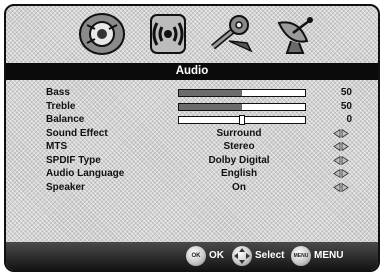 This screenshot has width=386, height=276. What do you see at coordinates (192, 134) in the screenshot?
I see `setting-row-sound-effect: Sound Effect Surround` at bounding box center [192, 134].